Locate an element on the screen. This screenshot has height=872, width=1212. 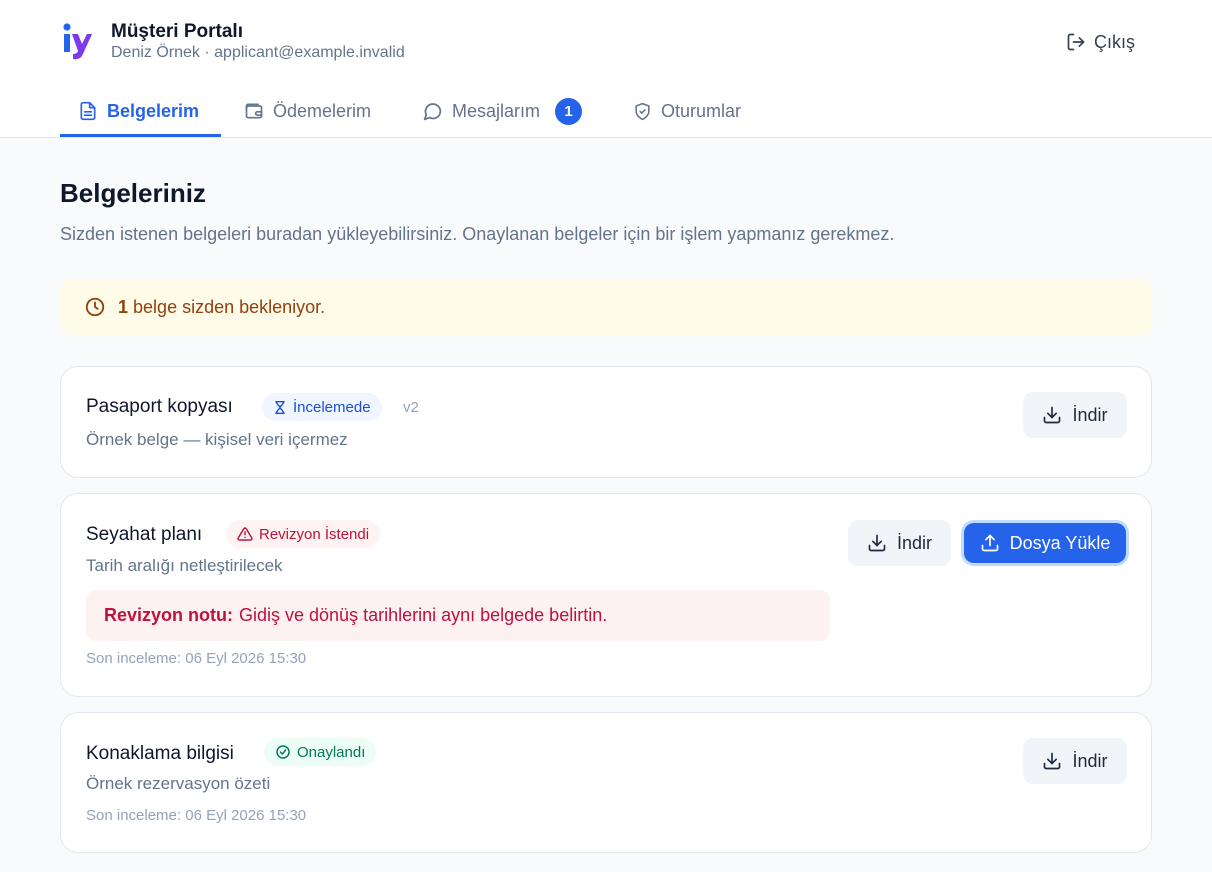
status-badge: Onaylandı is located at coordinates (320, 752).